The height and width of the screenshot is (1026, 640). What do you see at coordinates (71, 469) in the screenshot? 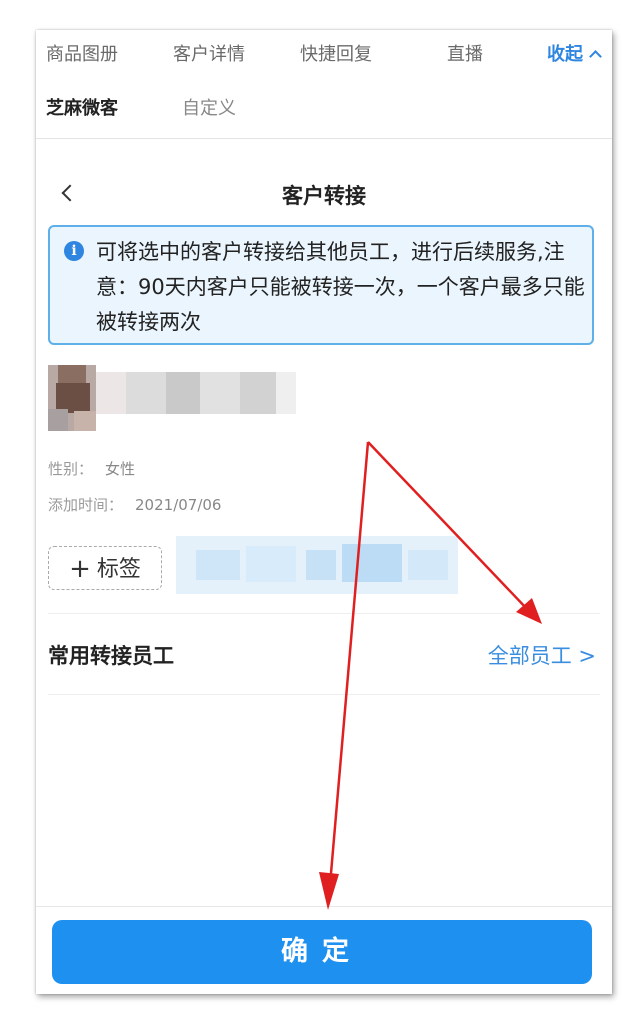
I see `gender-label: 性别：` at bounding box center [71, 469].